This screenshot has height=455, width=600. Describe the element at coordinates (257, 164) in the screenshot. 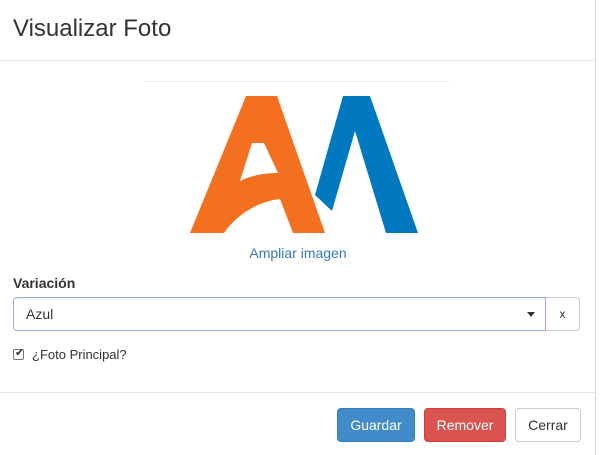

I see `logo-orange-shape` at that location.